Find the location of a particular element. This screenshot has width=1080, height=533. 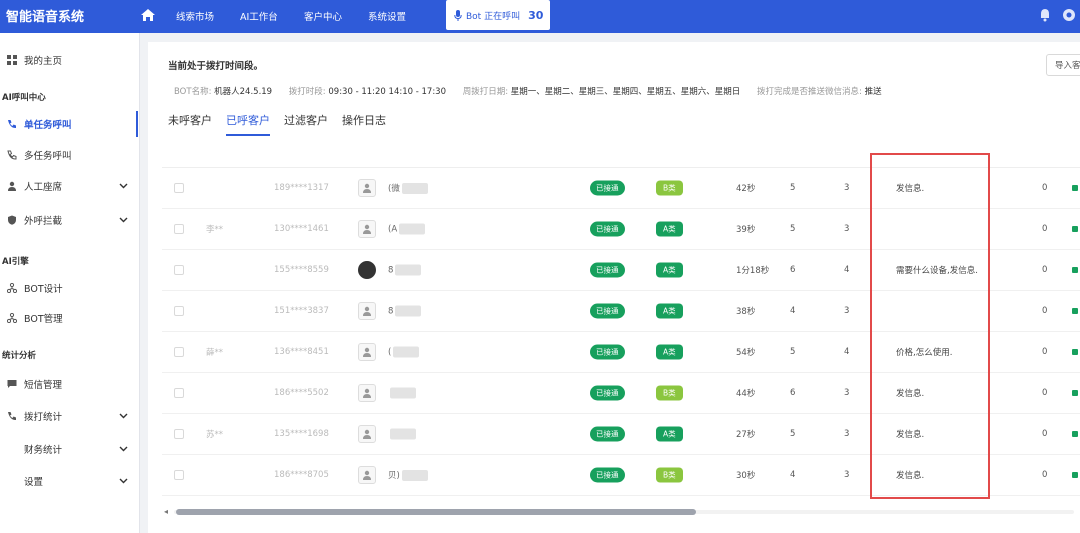

nodes-icon is located at coordinates (12, 288).